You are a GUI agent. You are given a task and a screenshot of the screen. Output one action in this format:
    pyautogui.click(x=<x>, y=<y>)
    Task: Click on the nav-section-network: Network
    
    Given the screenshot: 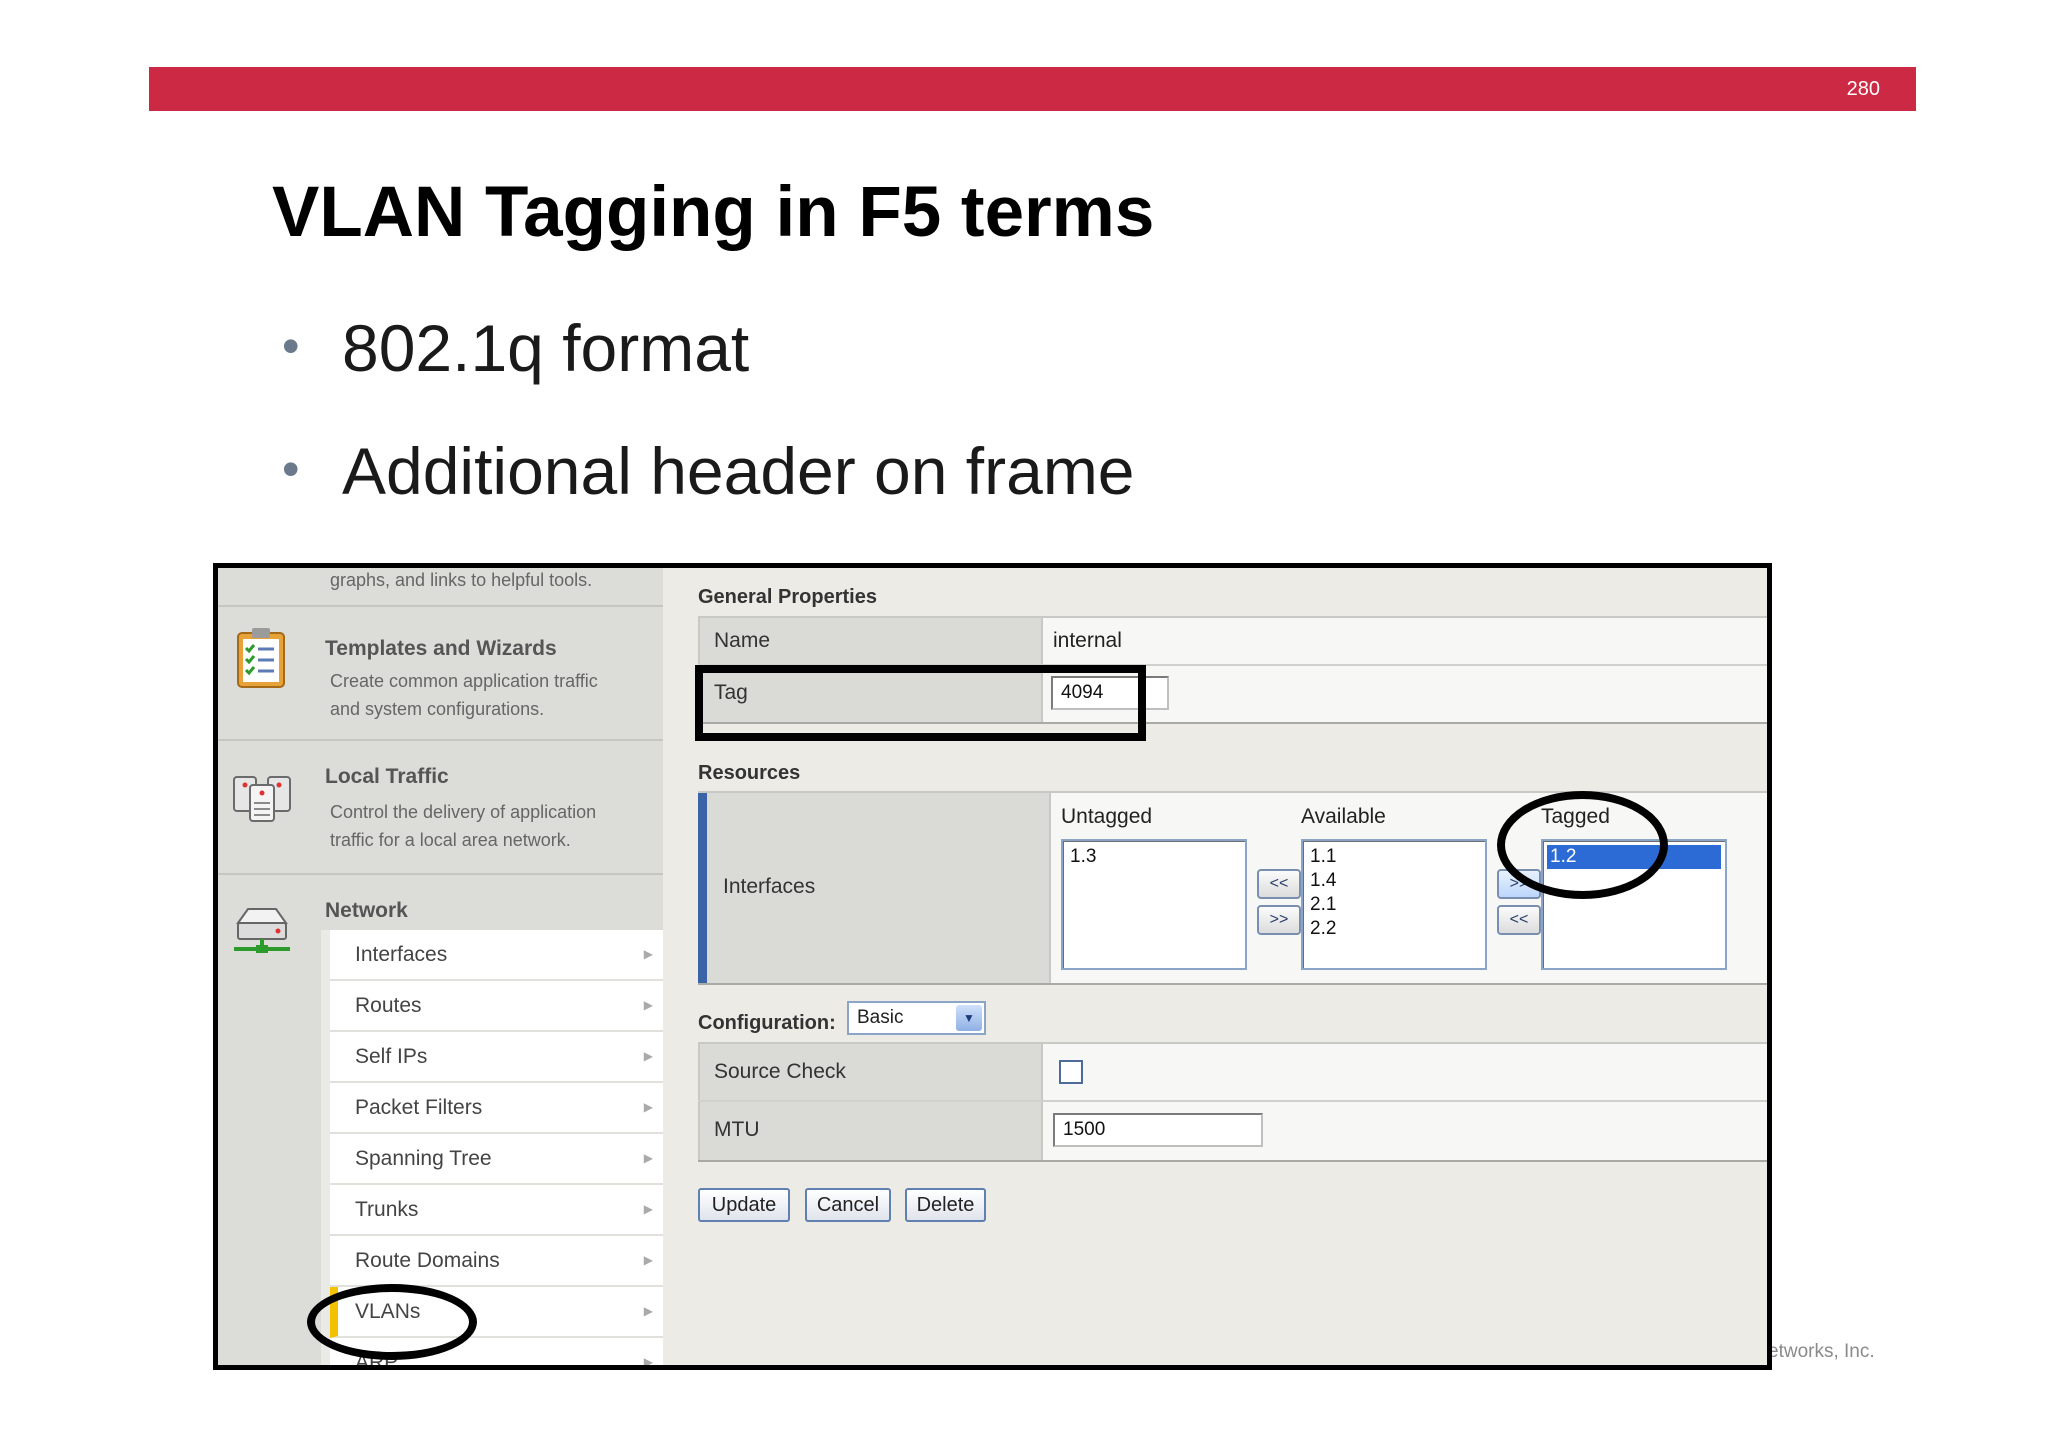 What is the action you would take?
    pyautogui.click(x=440, y=914)
    